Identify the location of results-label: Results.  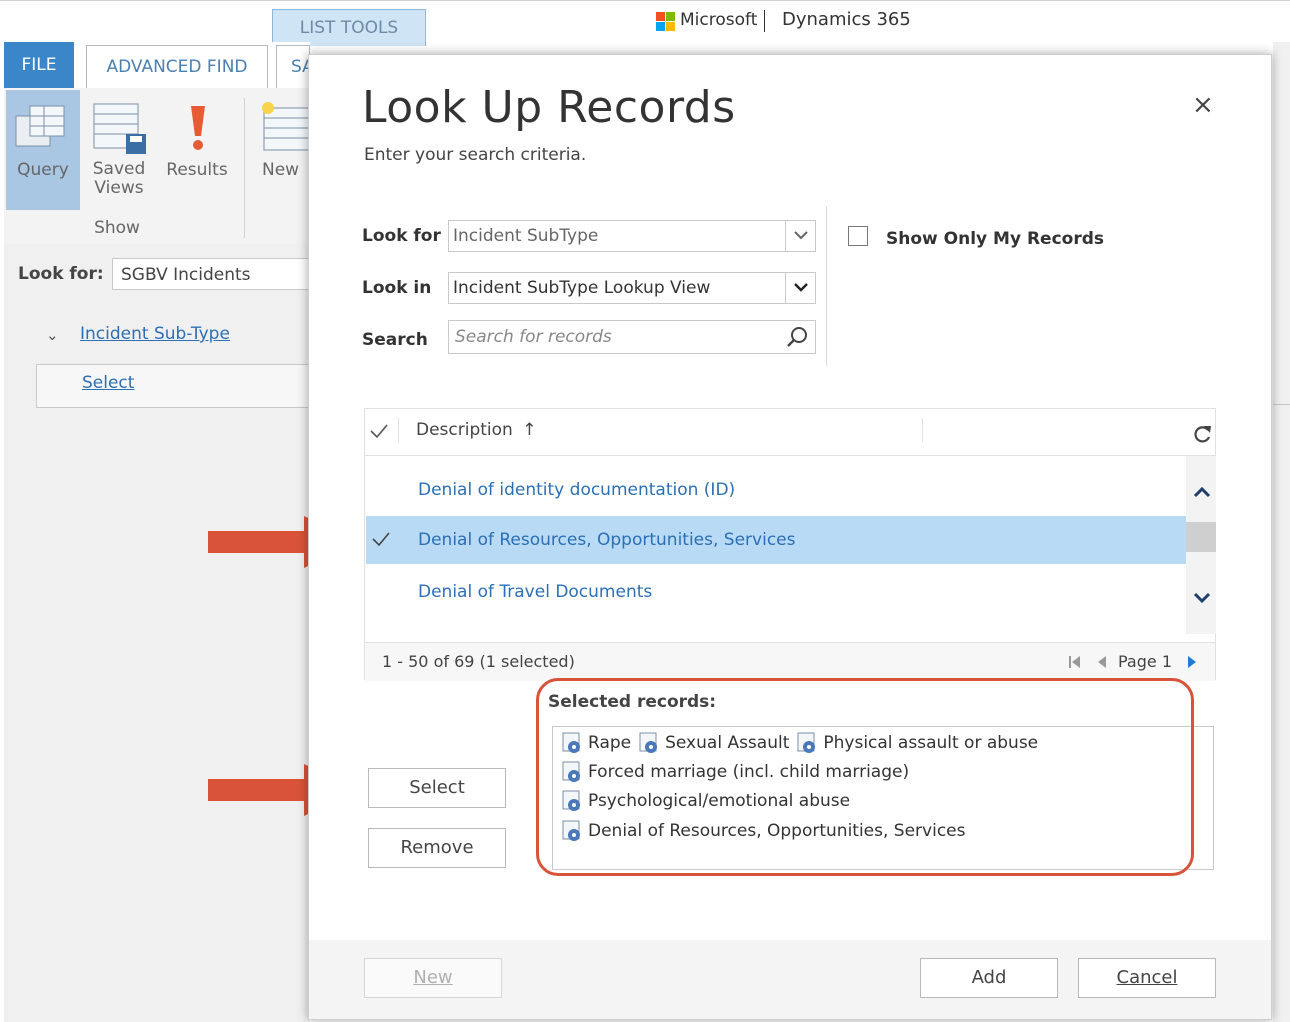
(197, 170).